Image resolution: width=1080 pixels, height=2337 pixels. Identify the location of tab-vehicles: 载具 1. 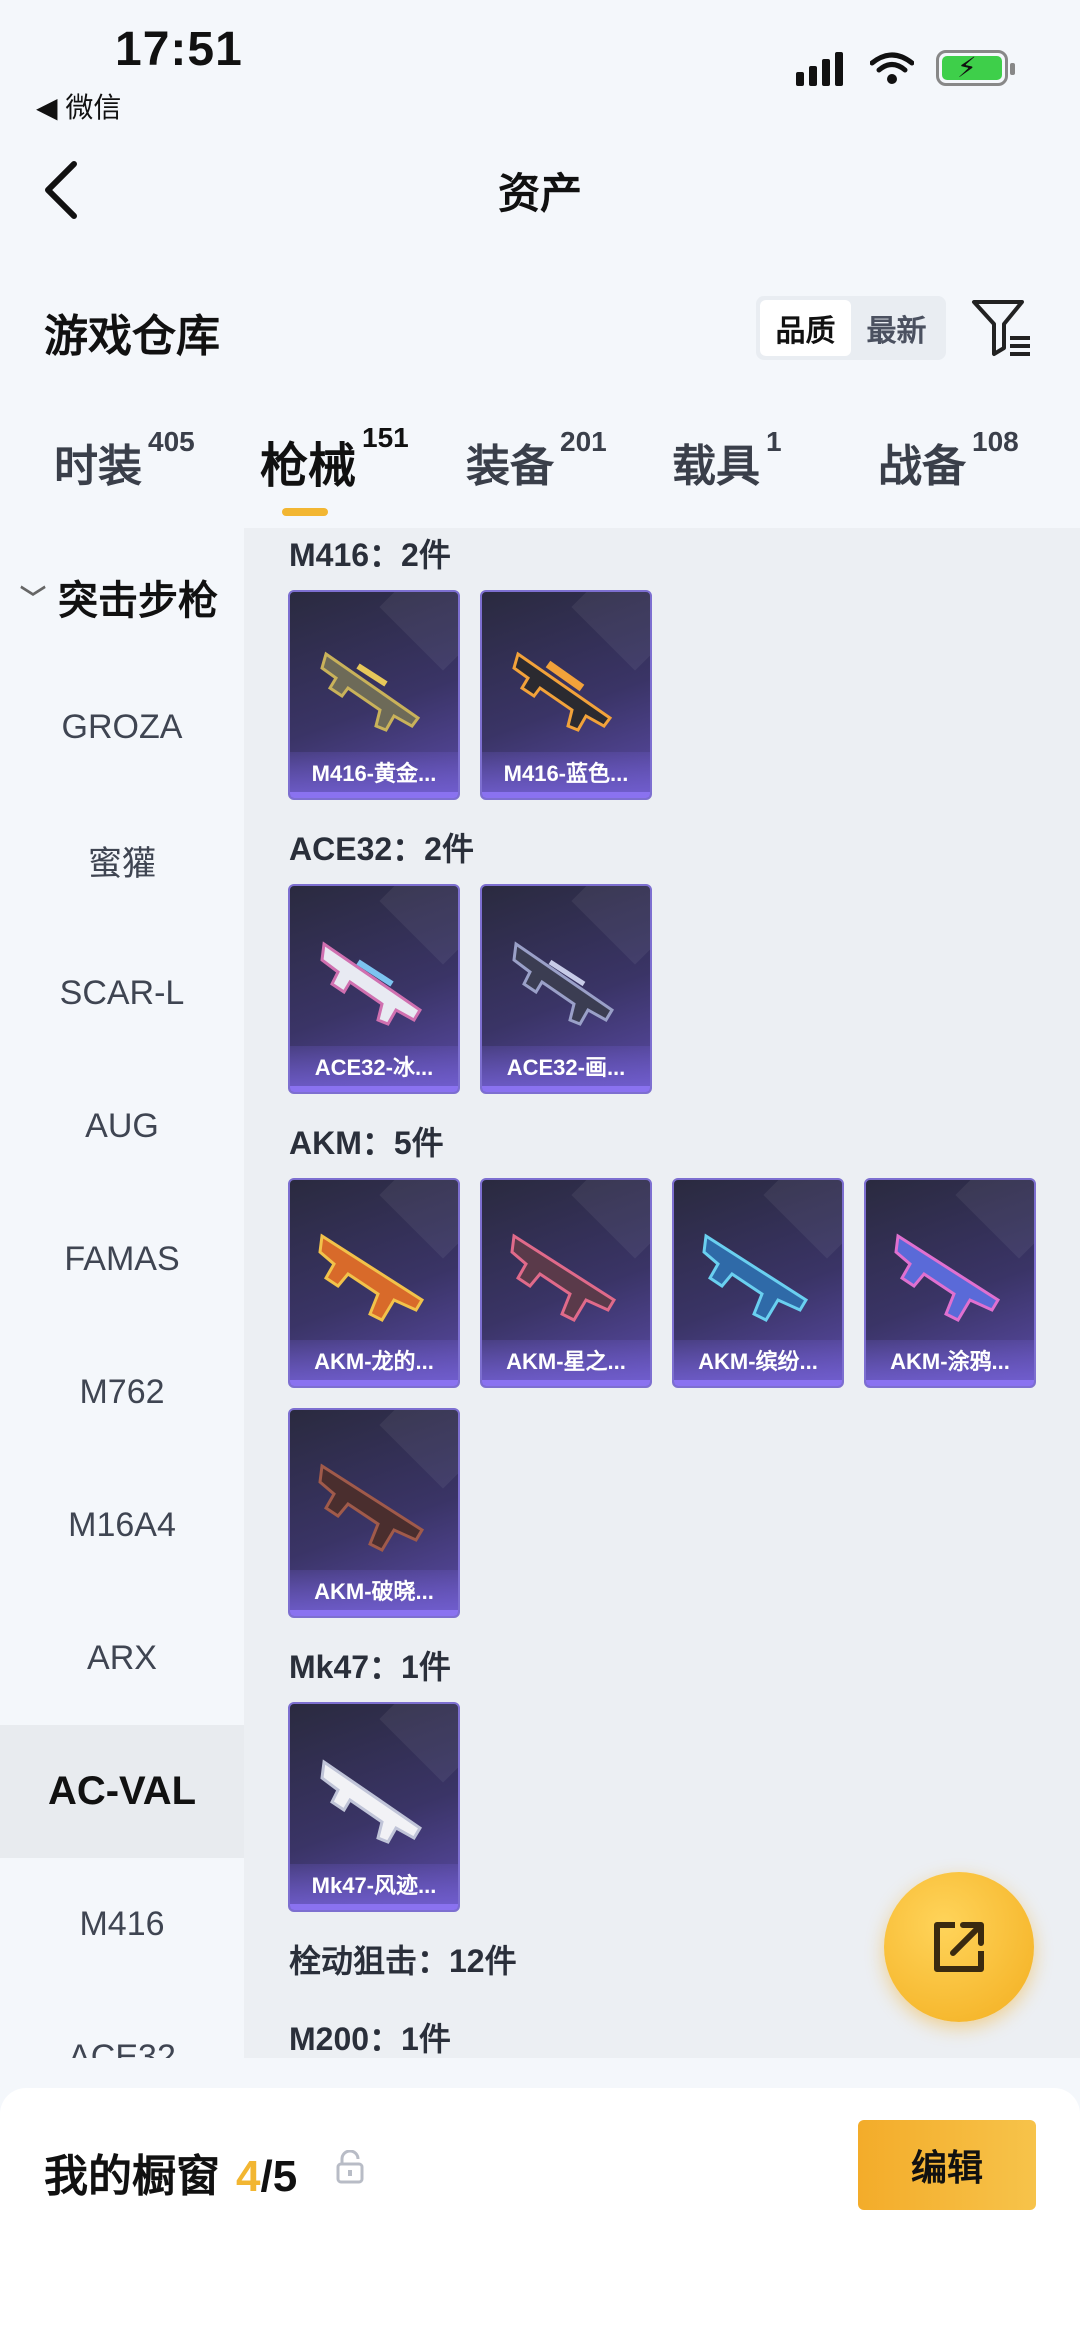
(727, 460).